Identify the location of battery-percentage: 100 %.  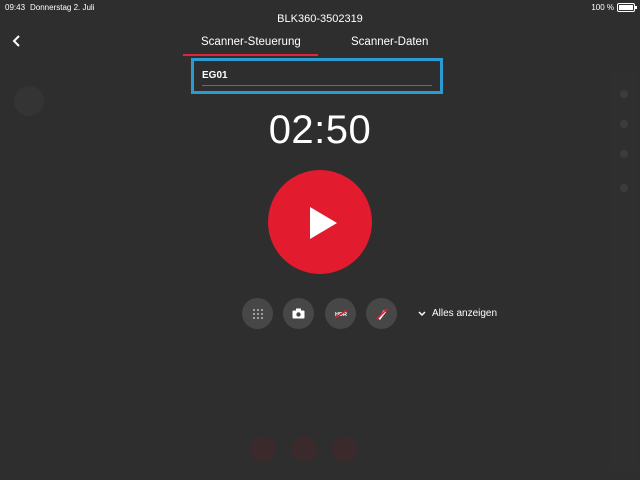
(602, 7).